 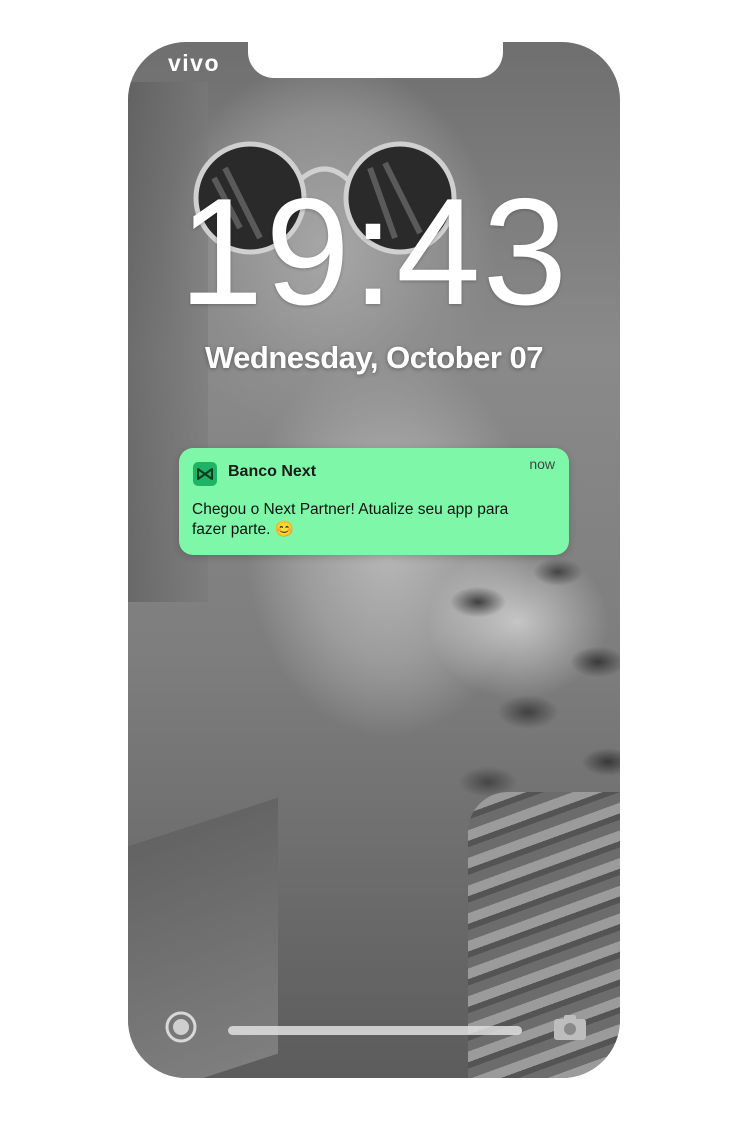 I want to click on flashlight-icon, so click(x=181, y=1027).